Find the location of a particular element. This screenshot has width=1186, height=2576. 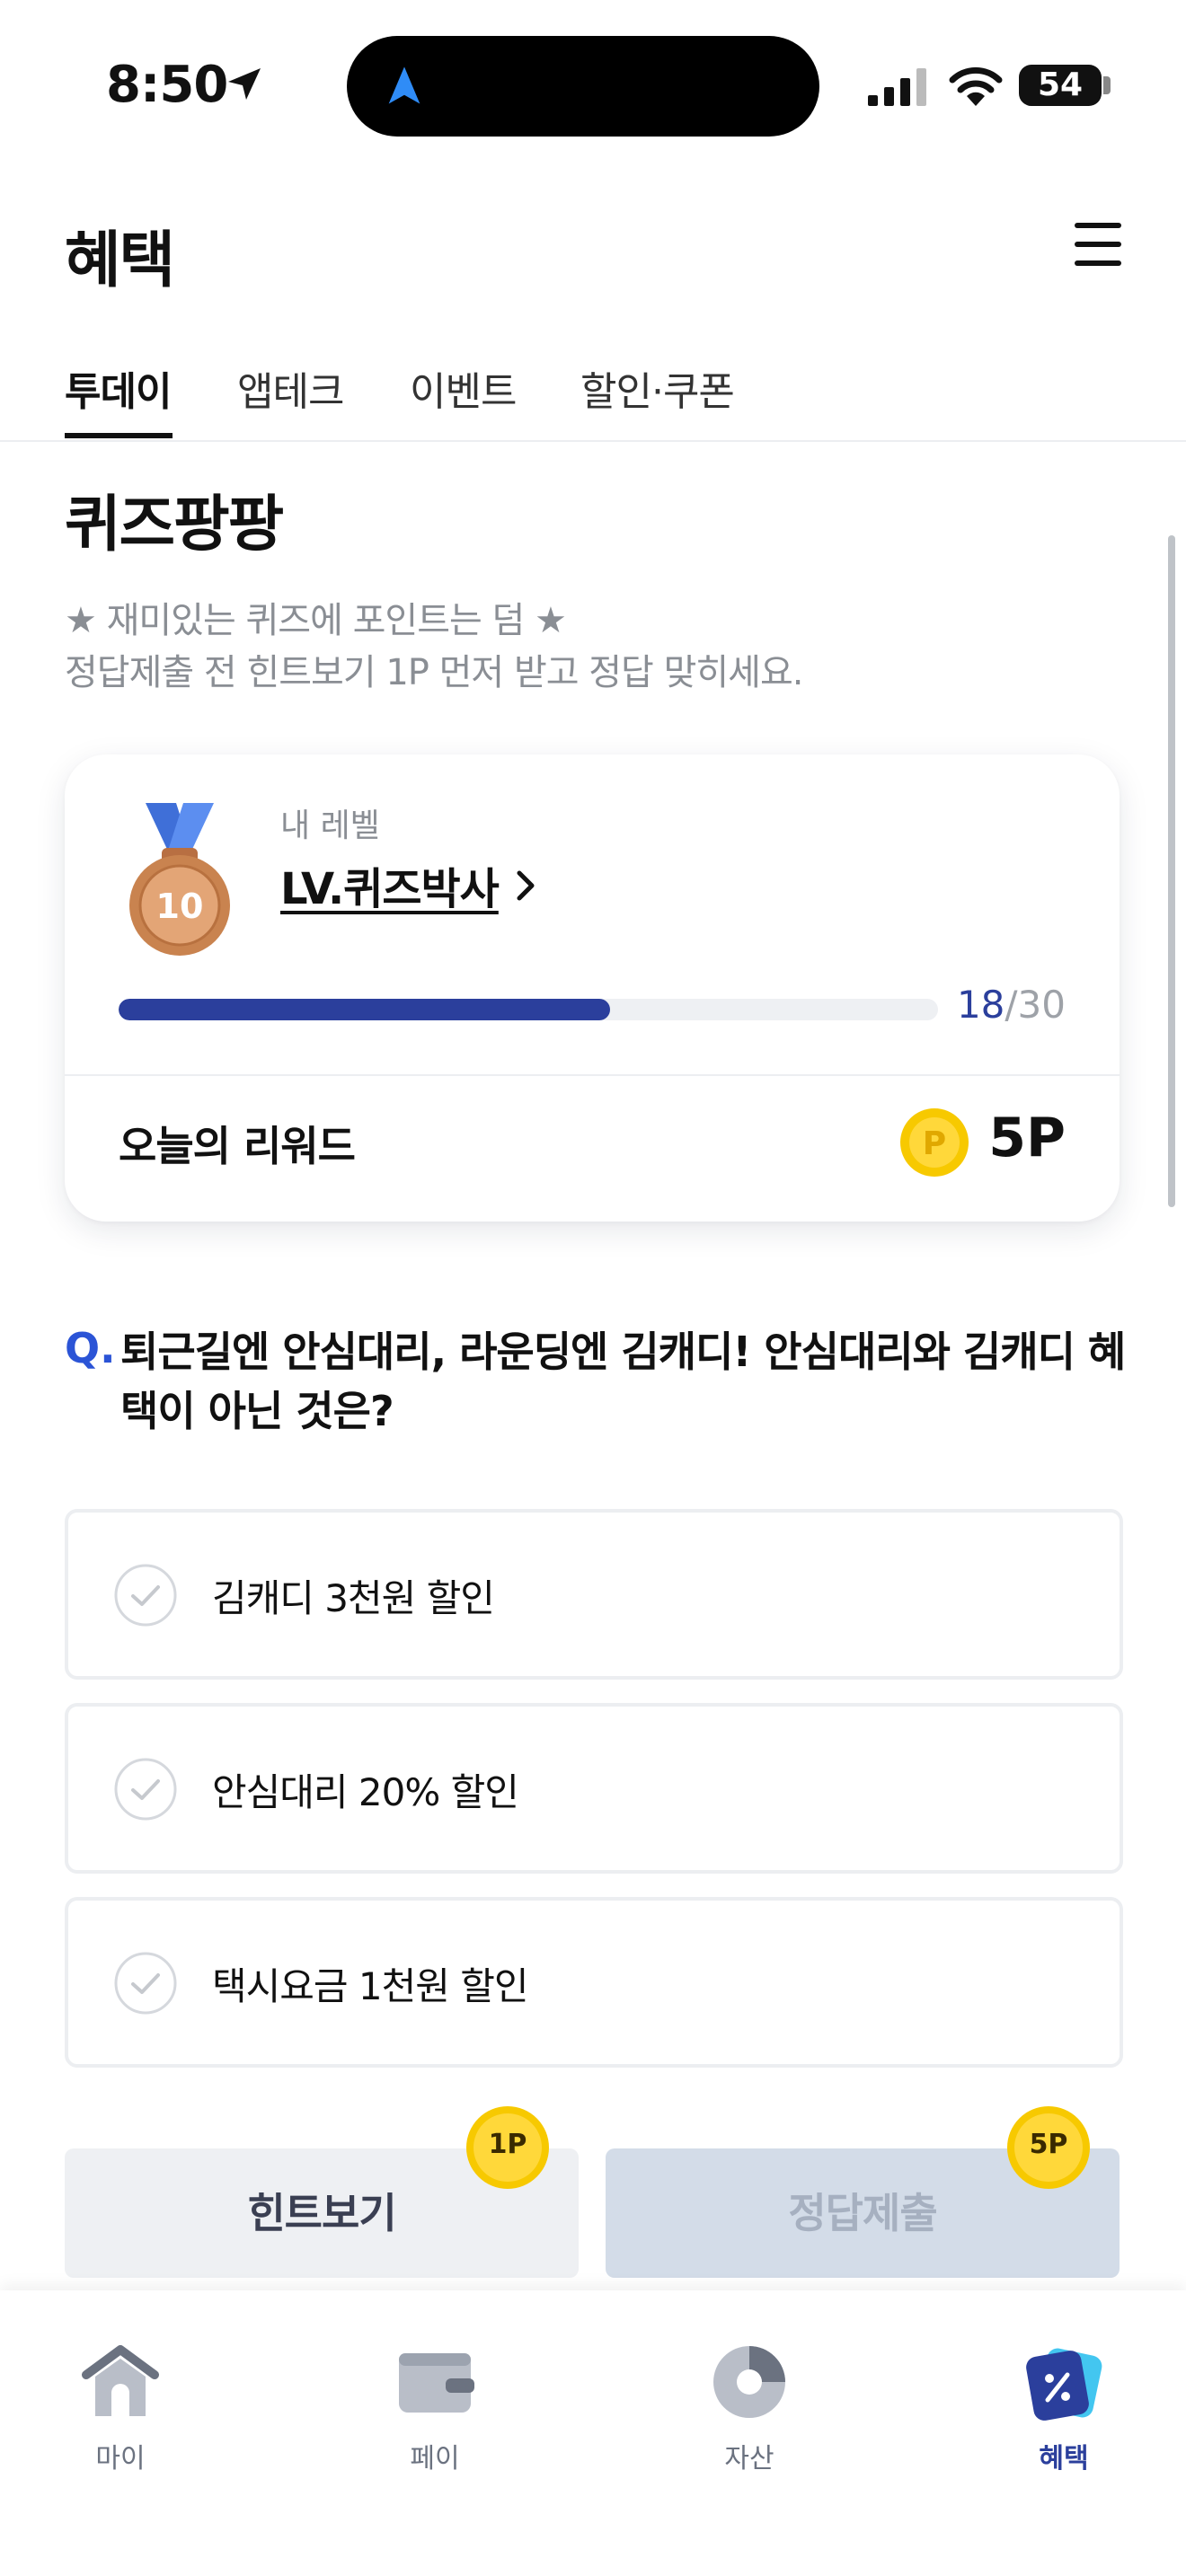

quiz-description-line2: 정답제출 전 힌트보기 1P 먼저 받고 정답 맞히세요. is located at coordinates (434, 672).